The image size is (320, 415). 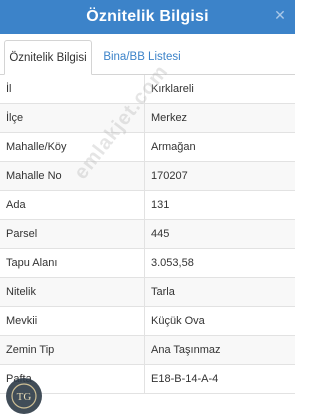 I want to click on svg-text: TG, so click(x=24, y=397).